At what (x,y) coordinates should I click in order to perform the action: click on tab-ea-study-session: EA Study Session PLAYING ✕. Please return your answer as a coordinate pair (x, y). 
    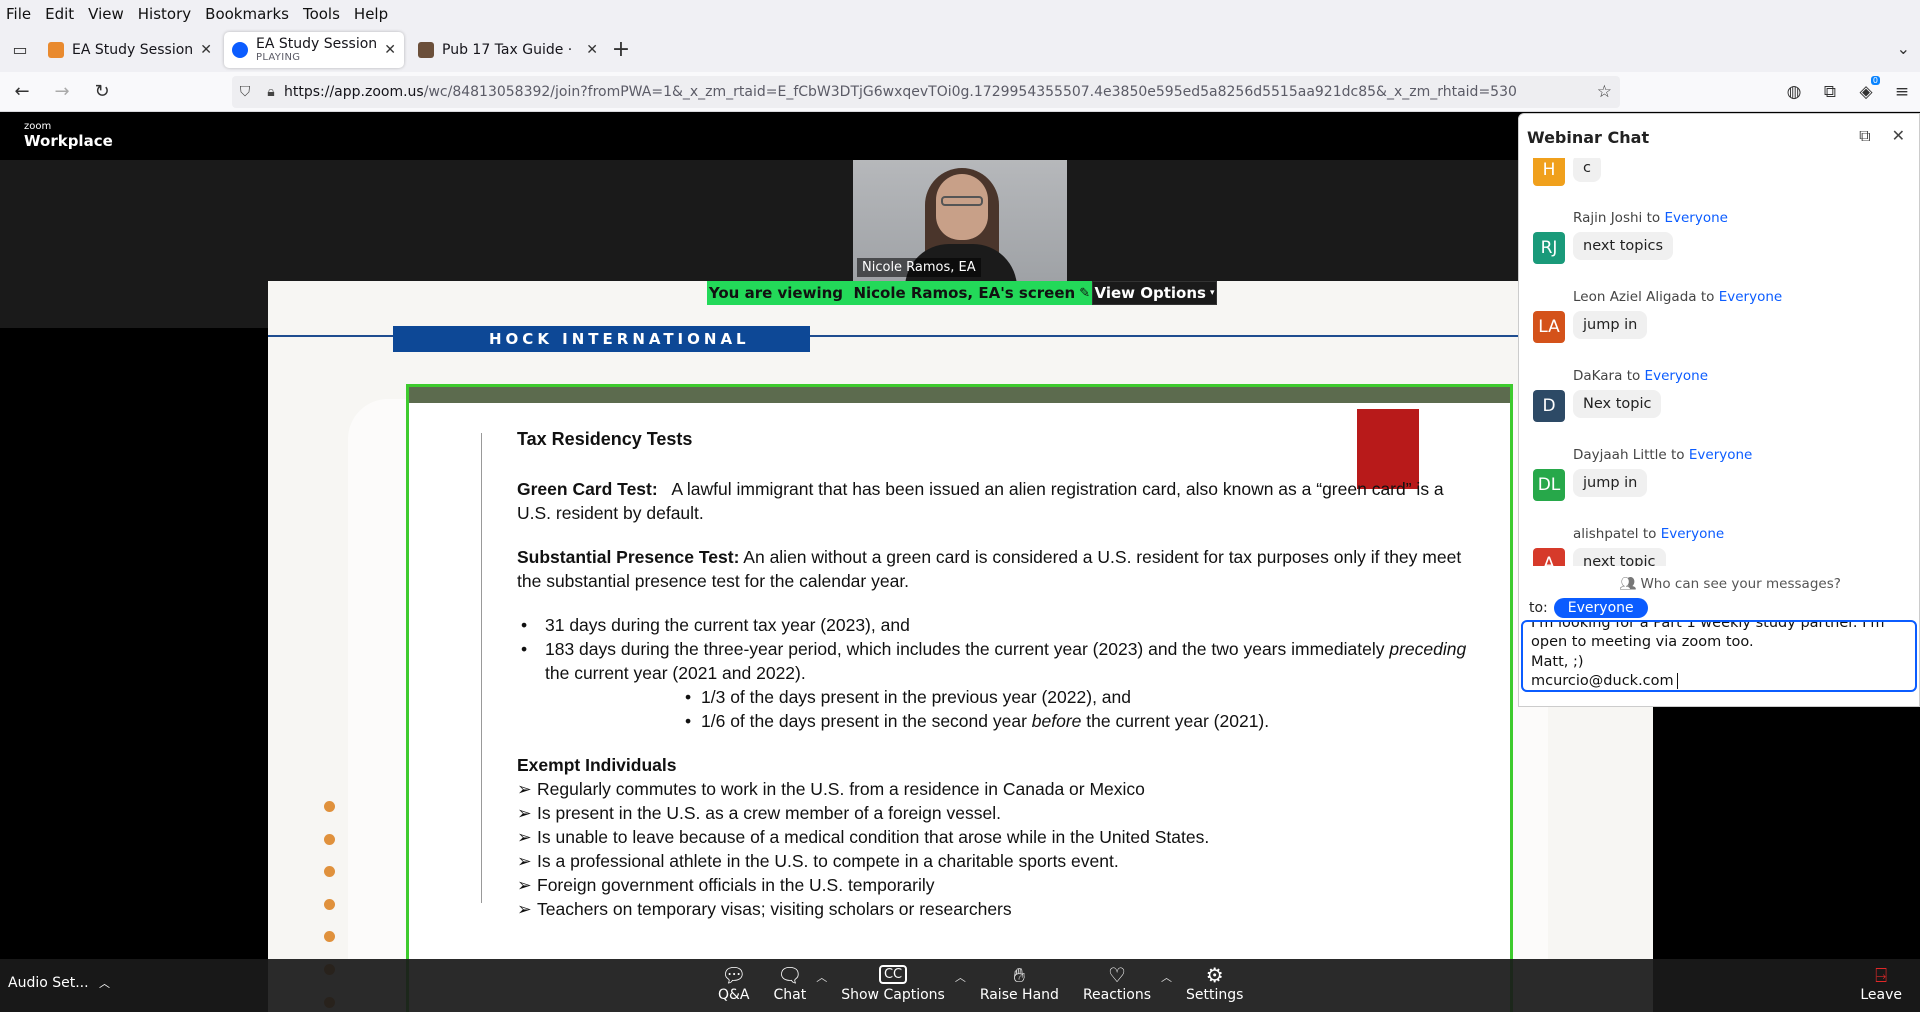
    Looking at the image, I should click on (314, 49).